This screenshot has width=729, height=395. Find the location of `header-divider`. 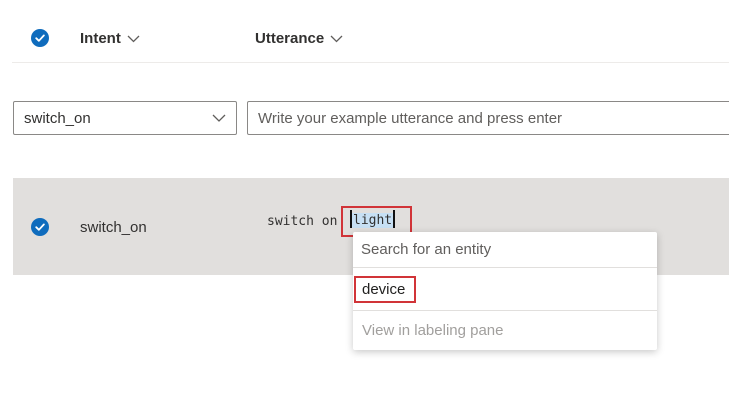

header-divider is located at coordinates (370, 62).